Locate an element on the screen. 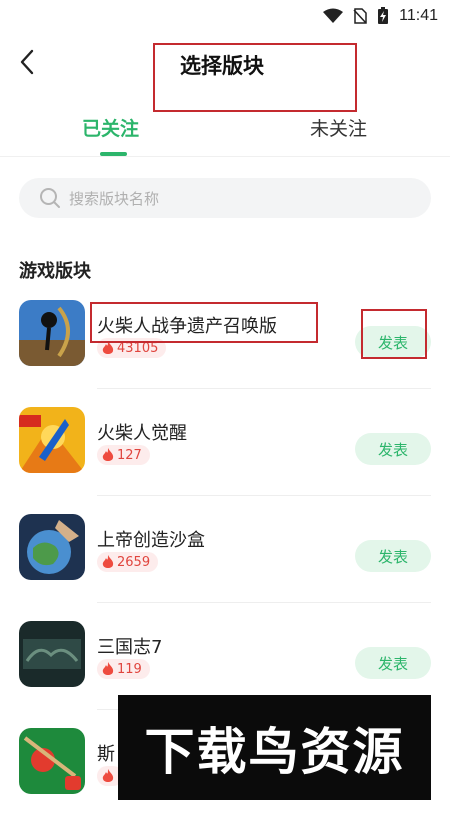  heat-count: 127 is located at coordinates (129, 455).